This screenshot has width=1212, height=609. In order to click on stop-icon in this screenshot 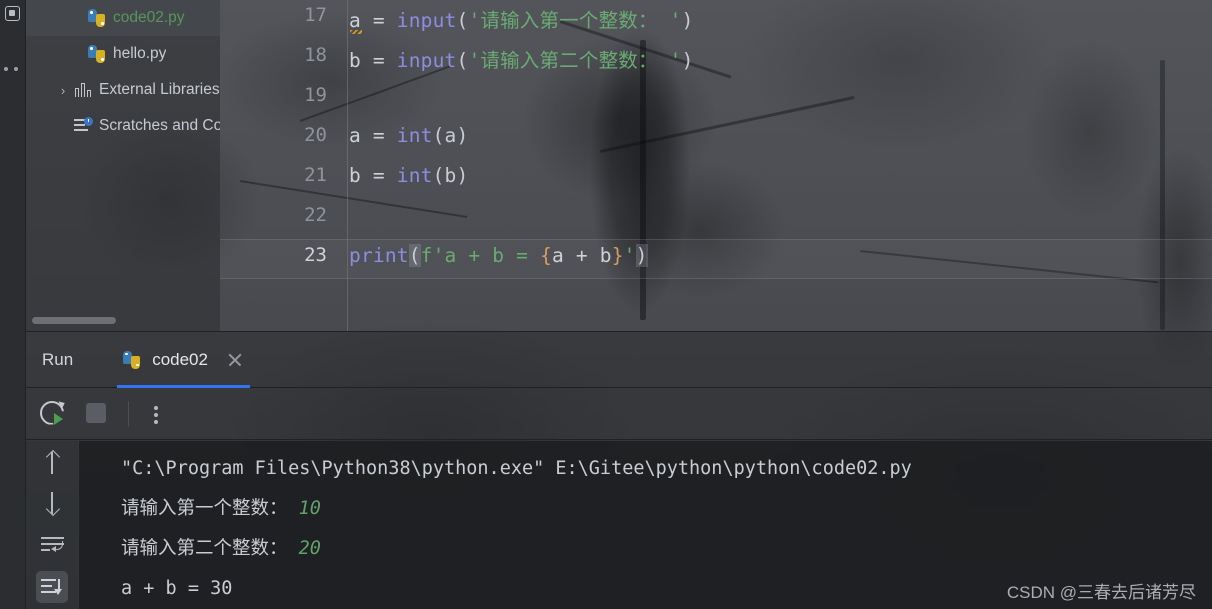, I will do `click(96, 412)`.